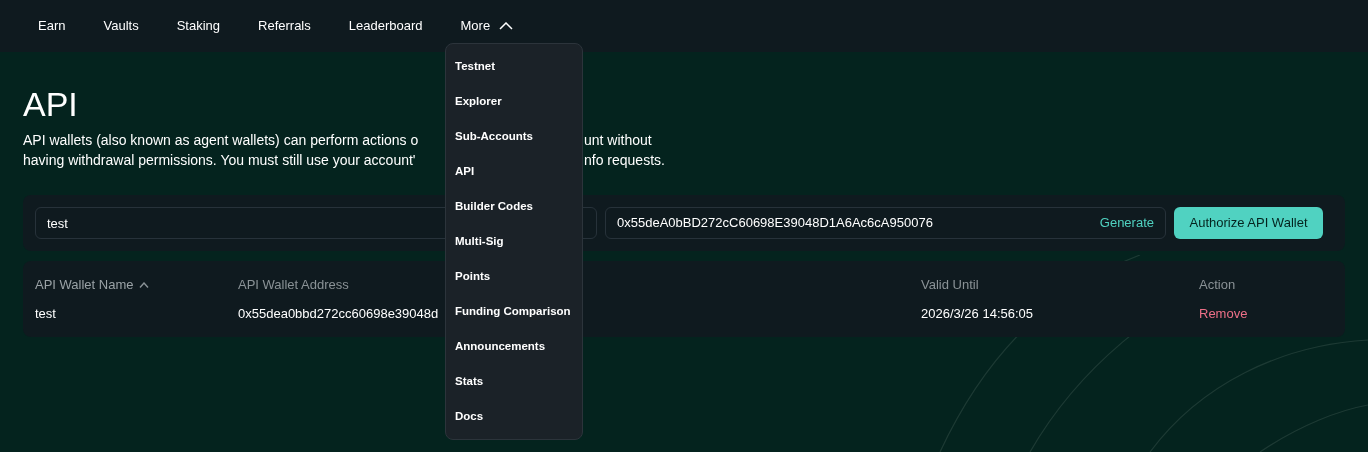 This screenshot has height=452, width=1368. Describe the element at coordinates (624, 160) in the screenshot. I see `description-text: nfo requests.` at that location.